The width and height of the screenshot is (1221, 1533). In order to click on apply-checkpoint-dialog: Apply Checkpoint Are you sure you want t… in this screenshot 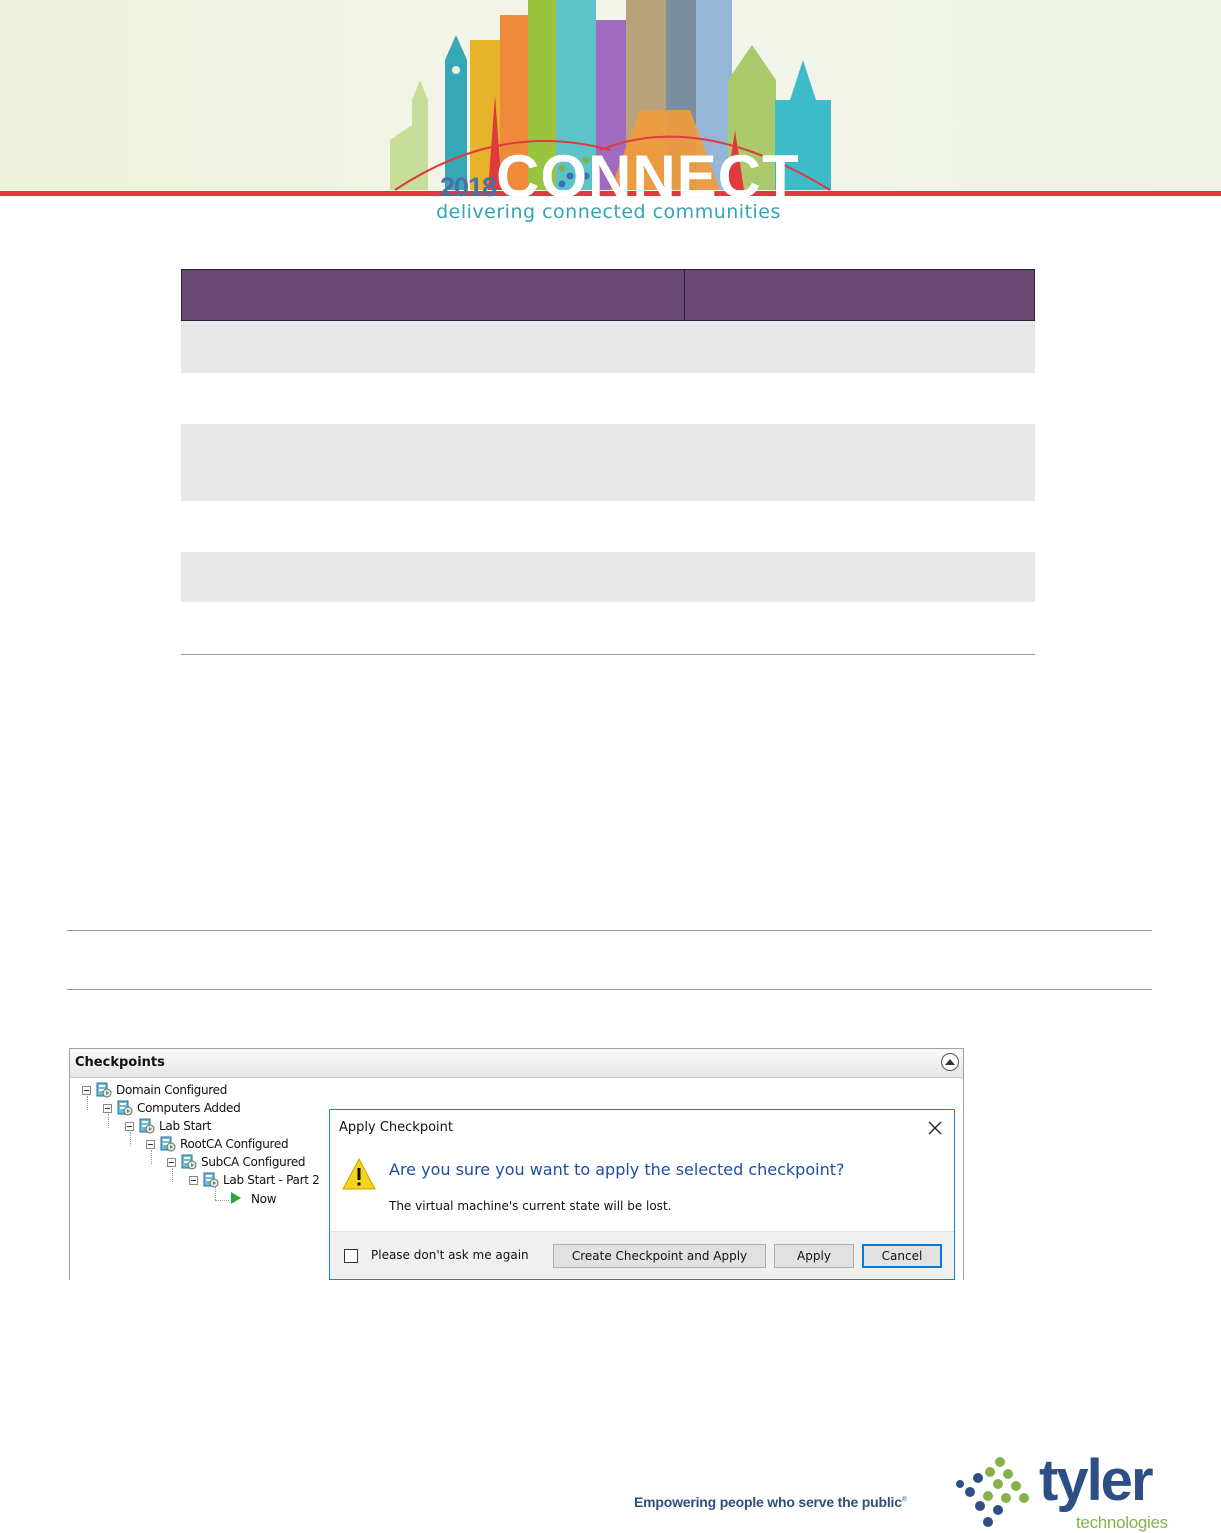, I will do `click(642, 1194)`.